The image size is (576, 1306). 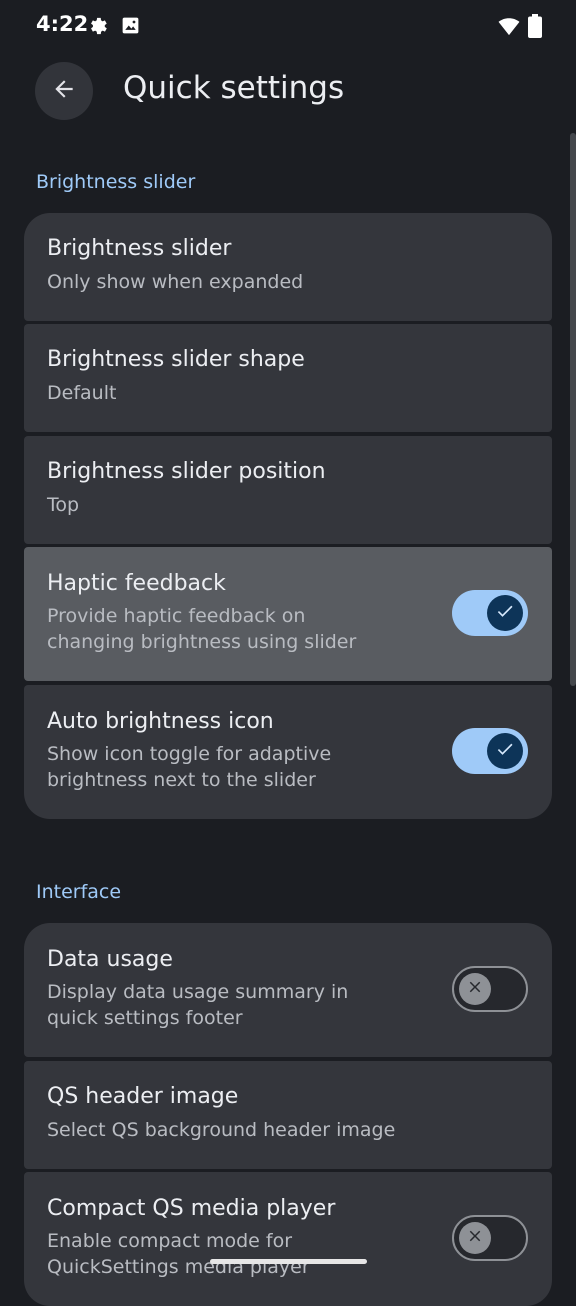 I want to click on app-bar: Quick settings, so click(x=288, y=94).